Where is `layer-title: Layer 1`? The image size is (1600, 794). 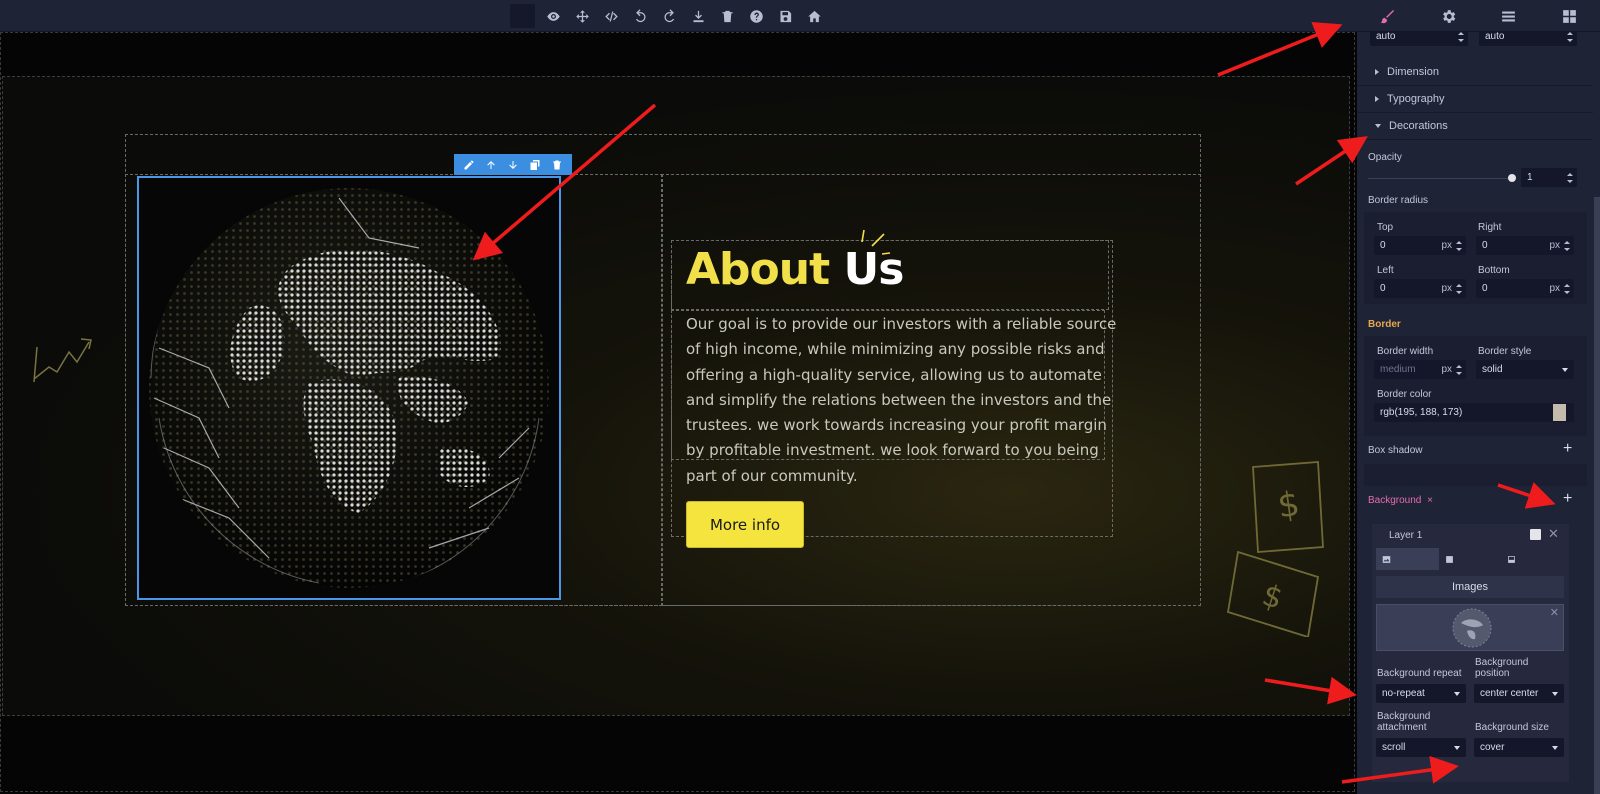 layer-title: Layer 1 is located at coordinates (1406, 535).